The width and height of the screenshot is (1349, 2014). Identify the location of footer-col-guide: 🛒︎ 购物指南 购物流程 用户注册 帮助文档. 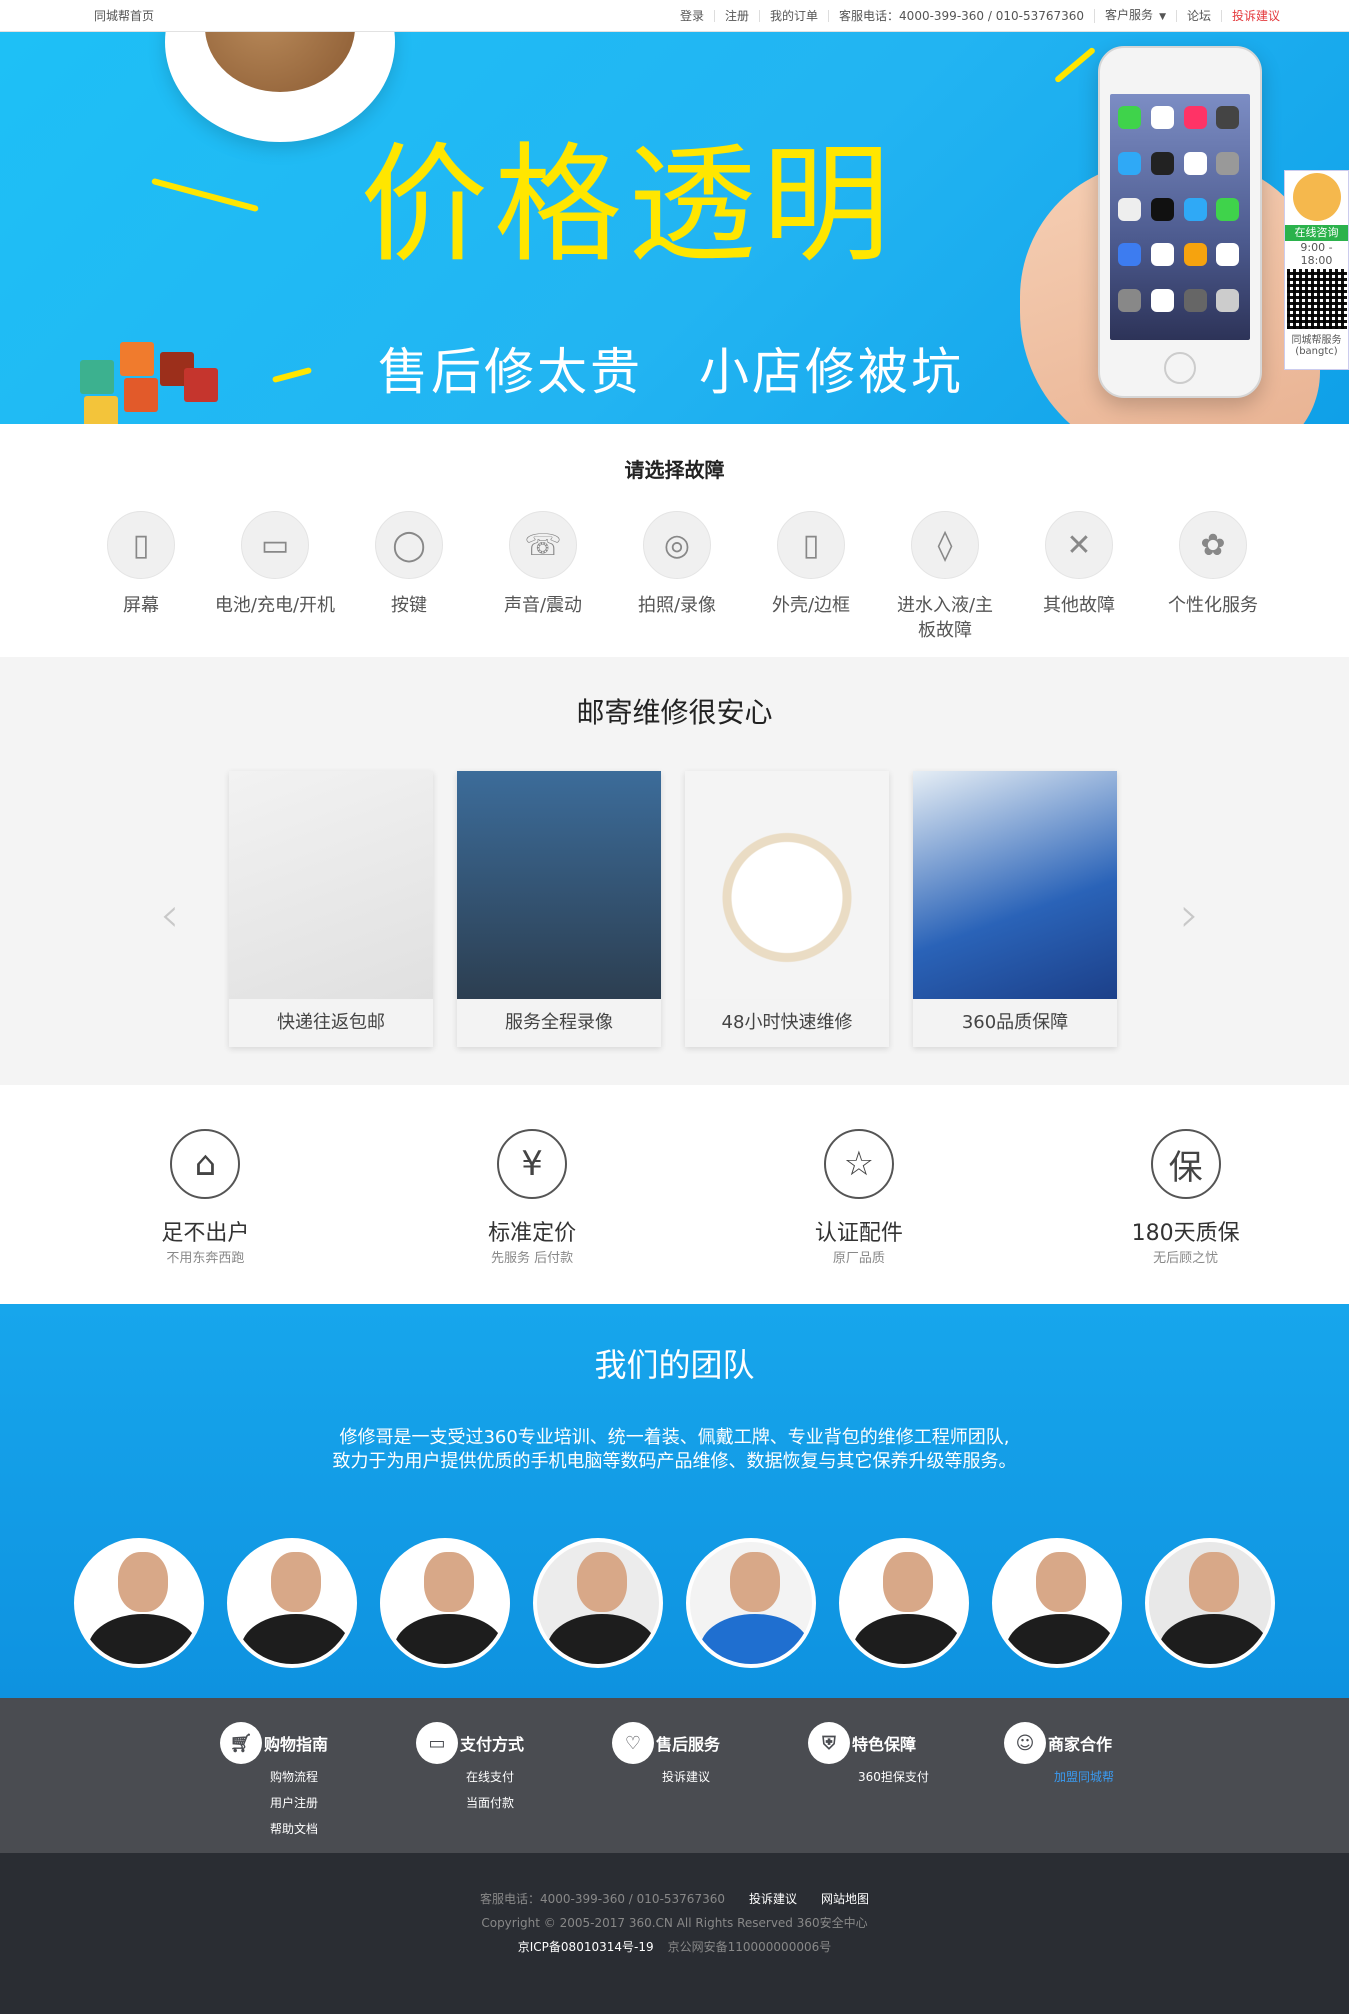
(318, 1787).